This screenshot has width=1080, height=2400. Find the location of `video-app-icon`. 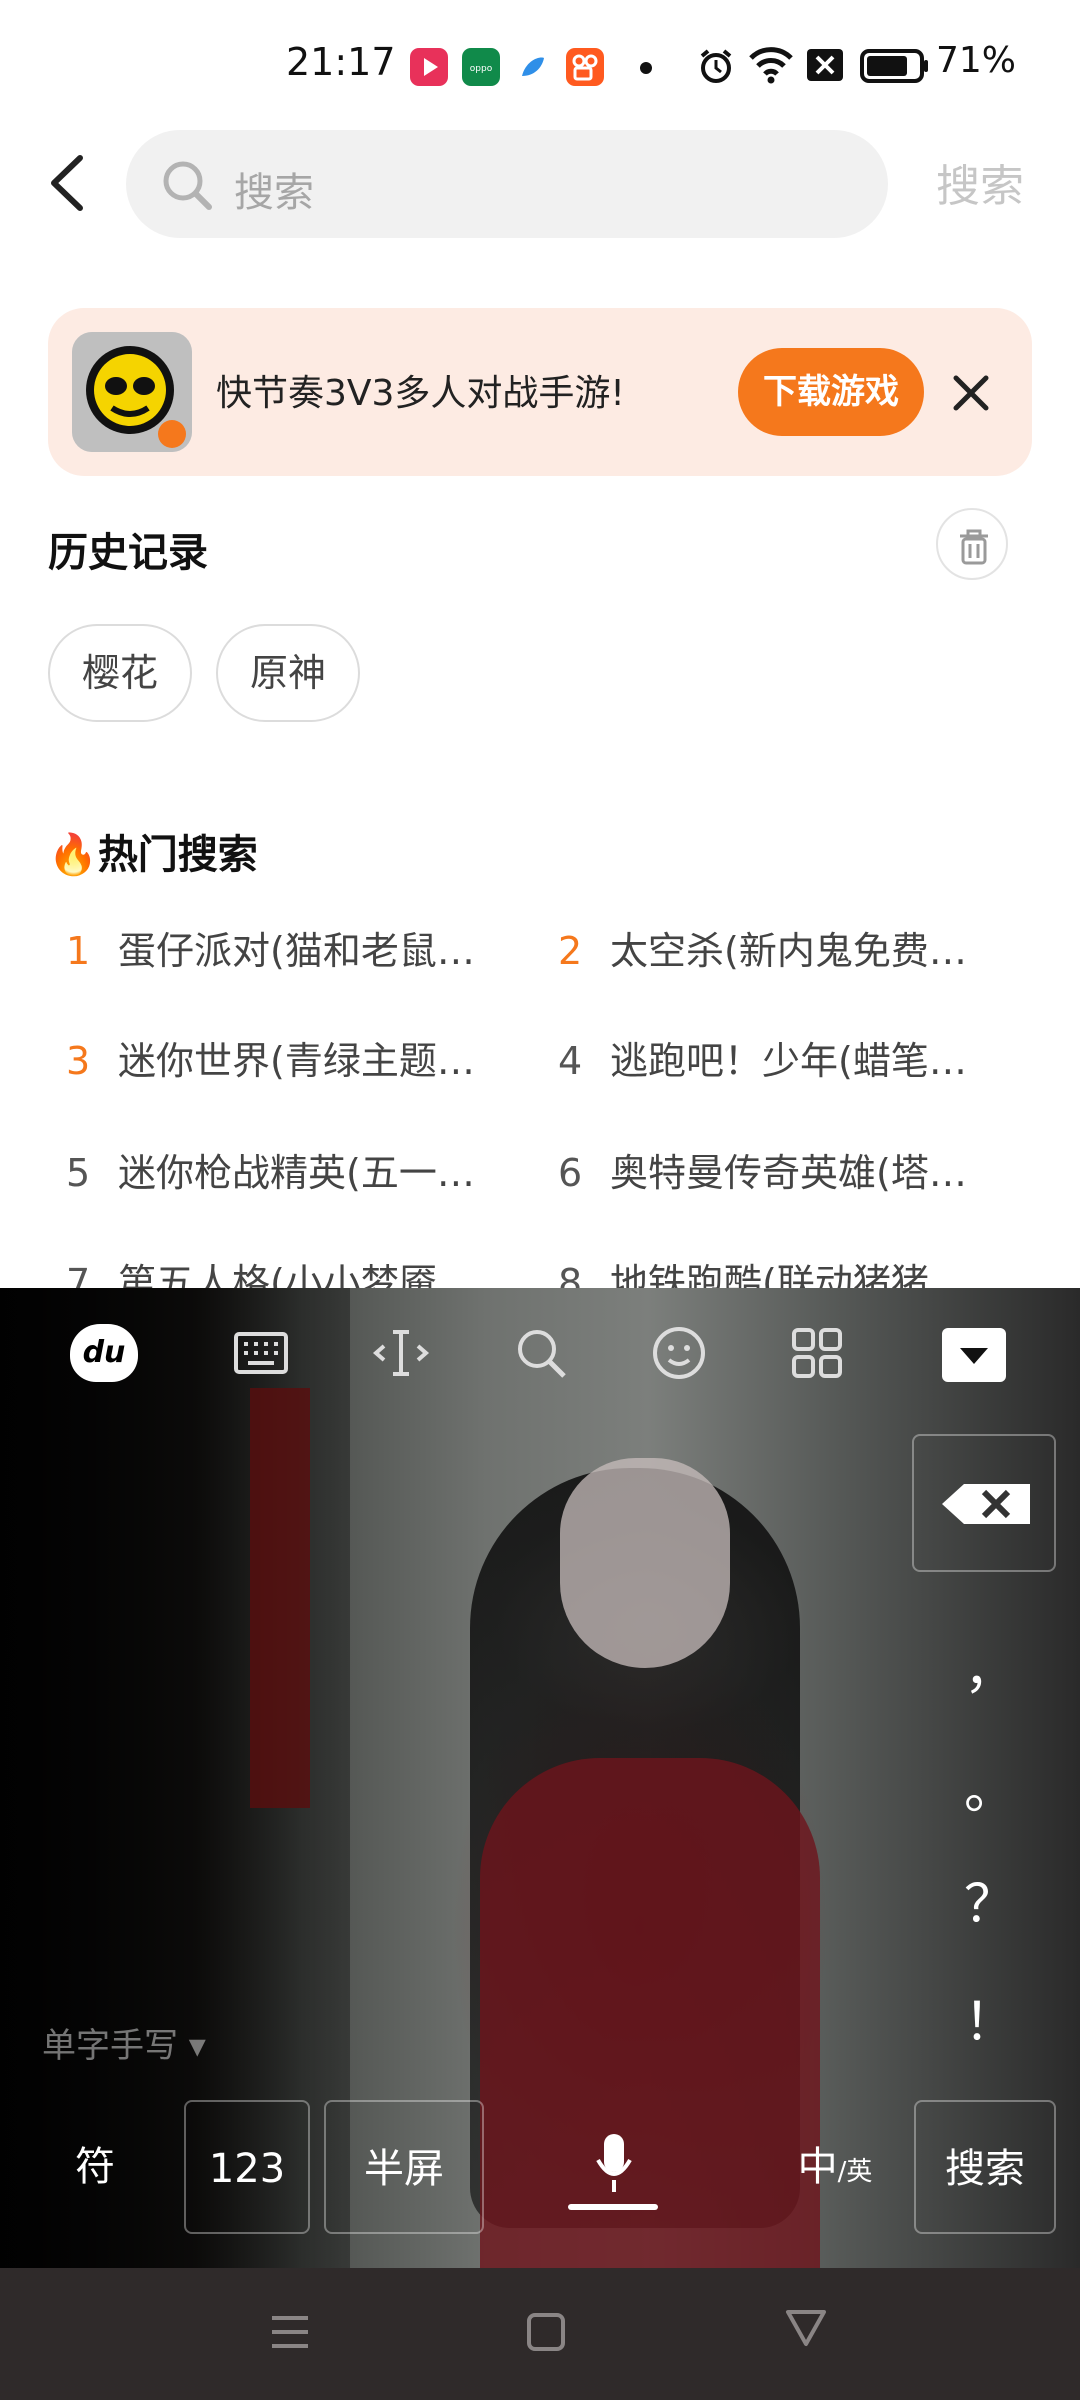

video-app-icon is located at coordinates (429, 67).